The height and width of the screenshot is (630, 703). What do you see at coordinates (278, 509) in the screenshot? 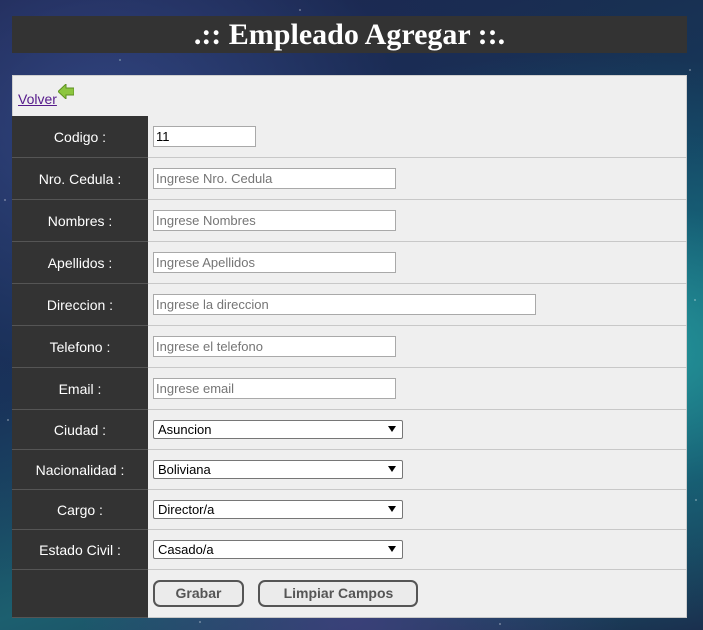
I see `cargo-select: Director/a` at bounding box center [278, 509].